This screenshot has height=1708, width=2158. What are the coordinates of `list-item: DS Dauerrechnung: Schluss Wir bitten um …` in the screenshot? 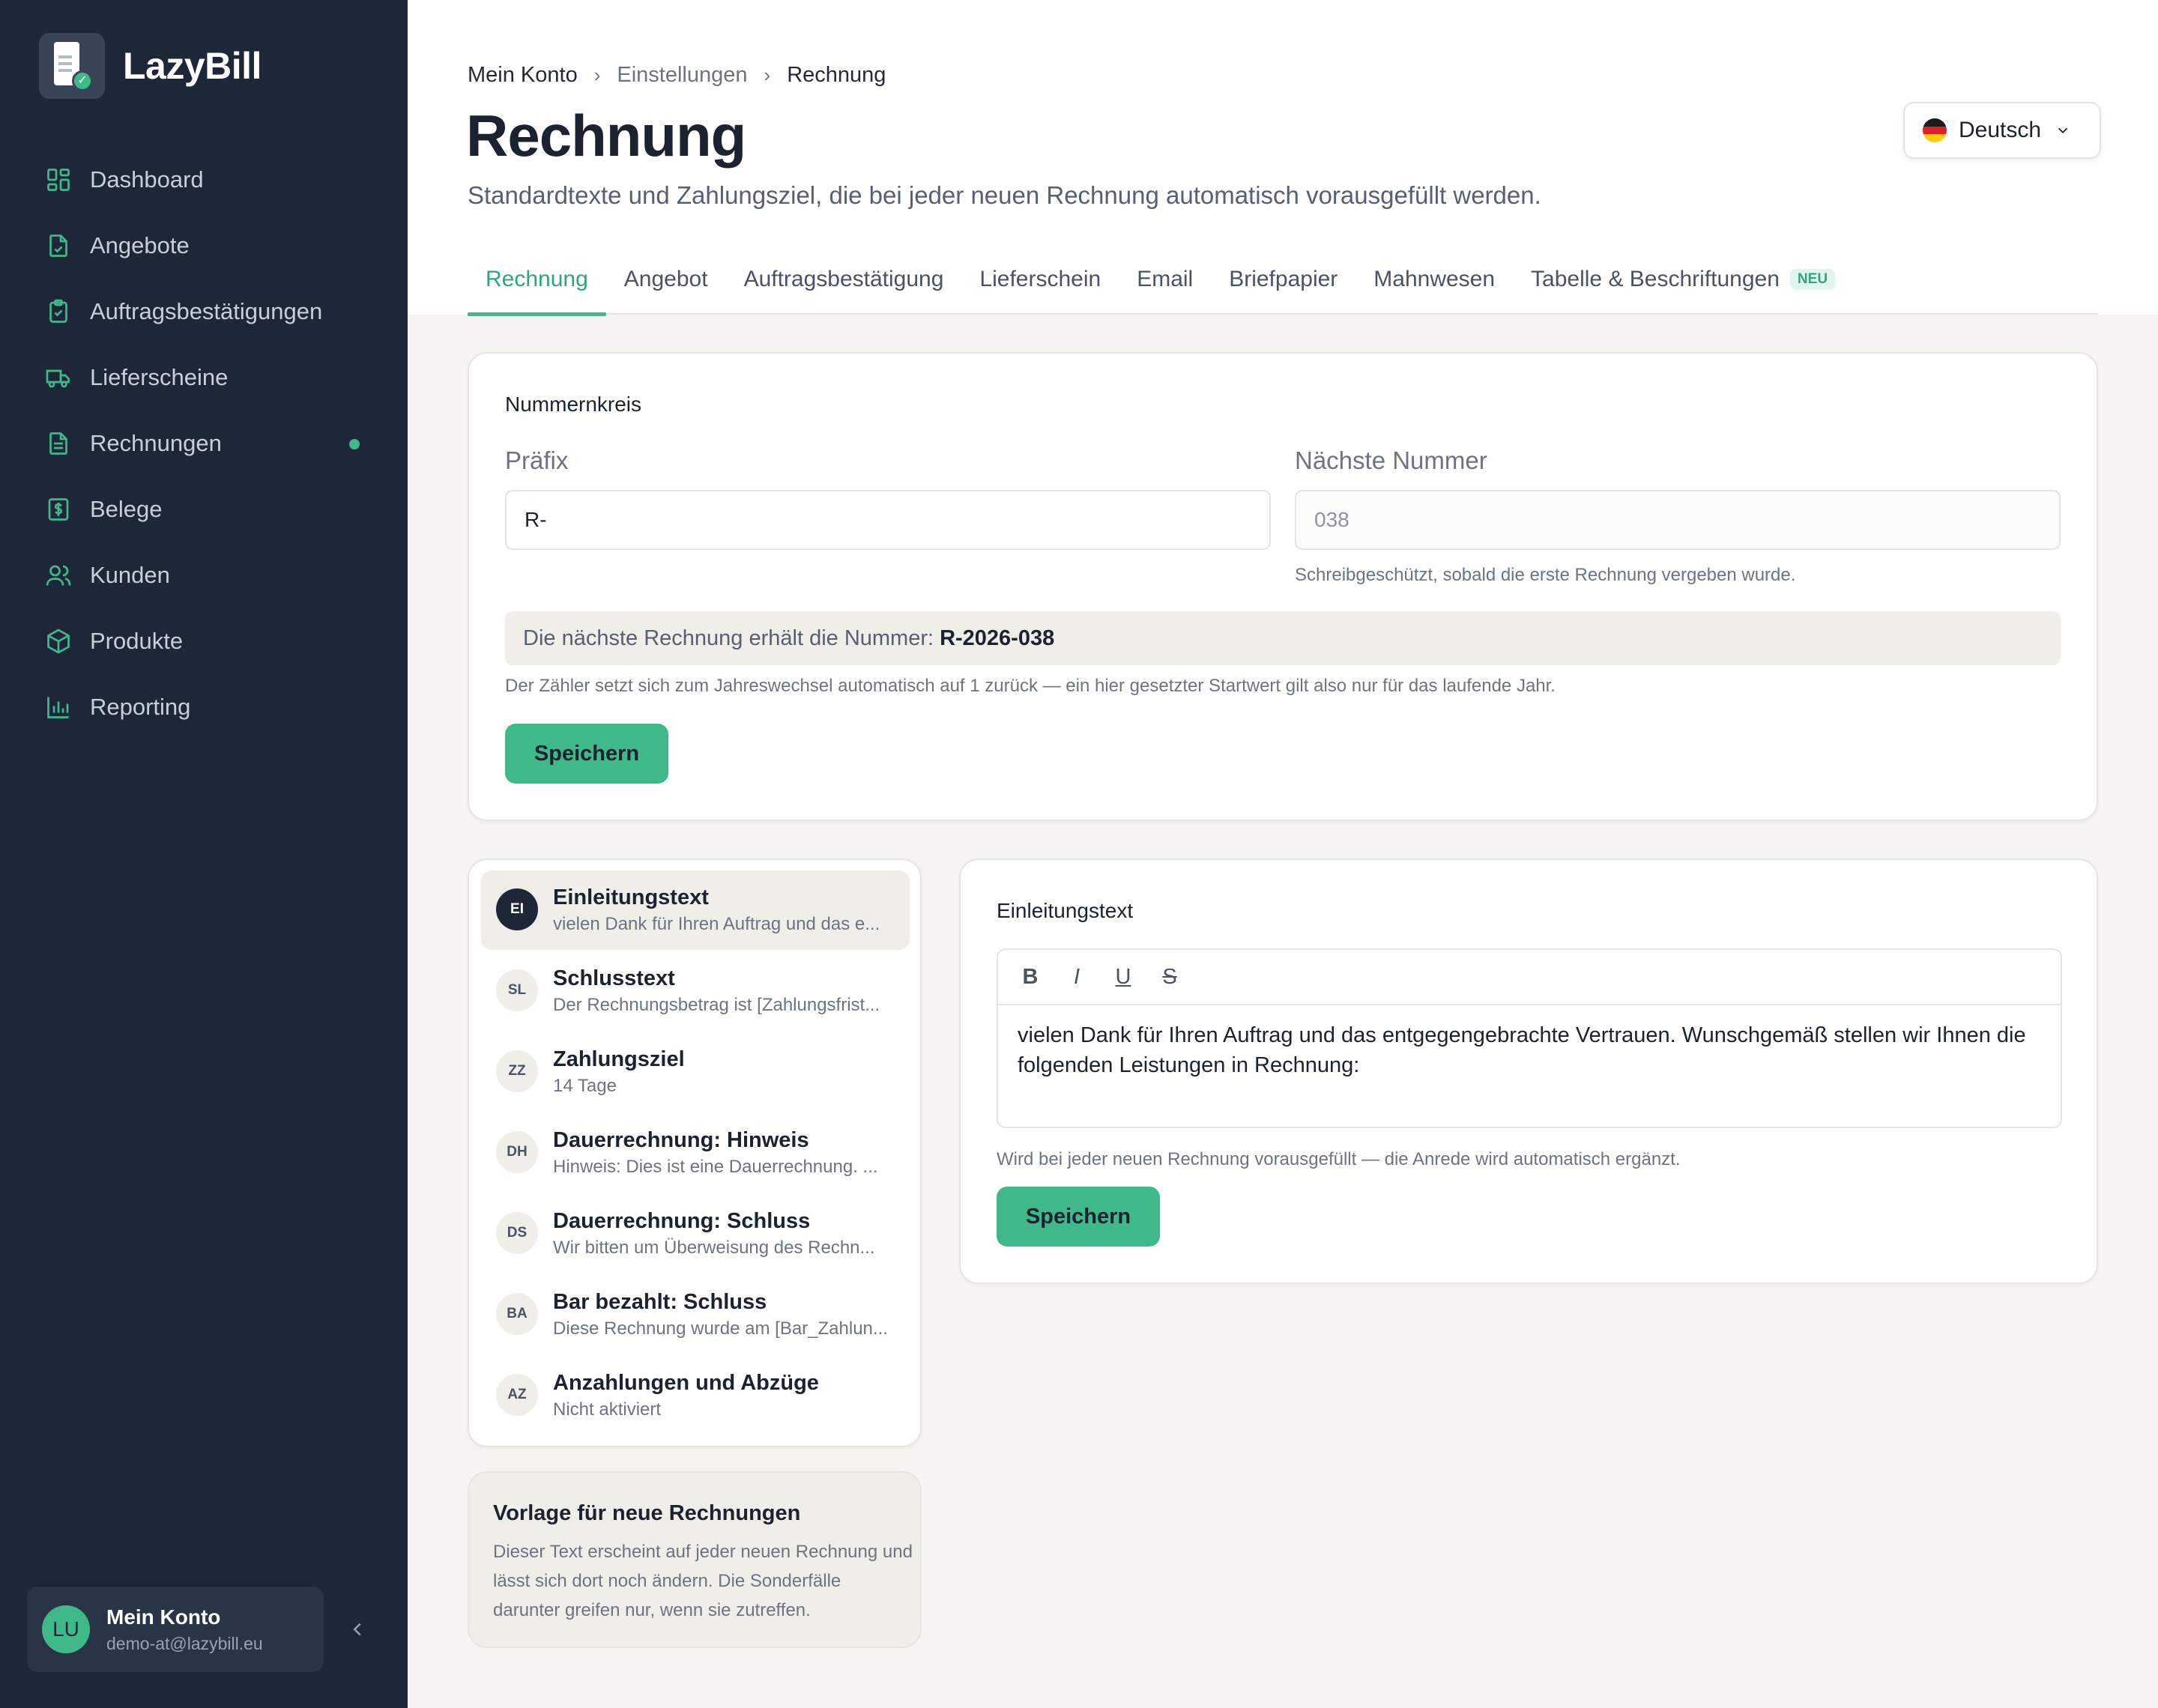 It's located at (695, 1234).